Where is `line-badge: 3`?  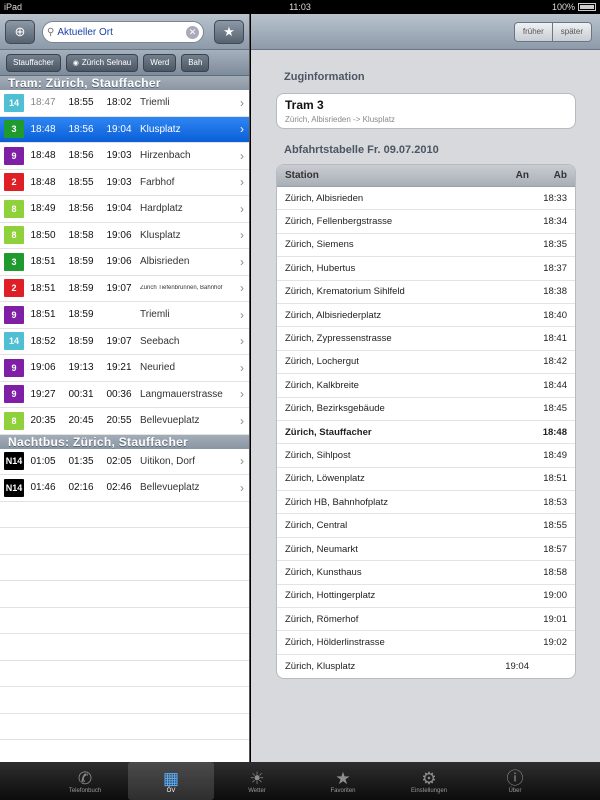
line-badge: 3 is located at coordinates (14, 261).